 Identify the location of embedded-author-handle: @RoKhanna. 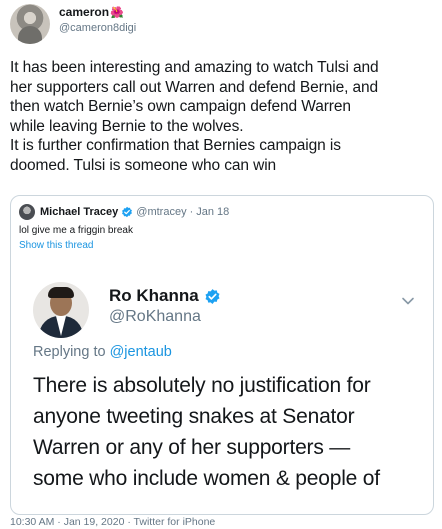
(155, 317).